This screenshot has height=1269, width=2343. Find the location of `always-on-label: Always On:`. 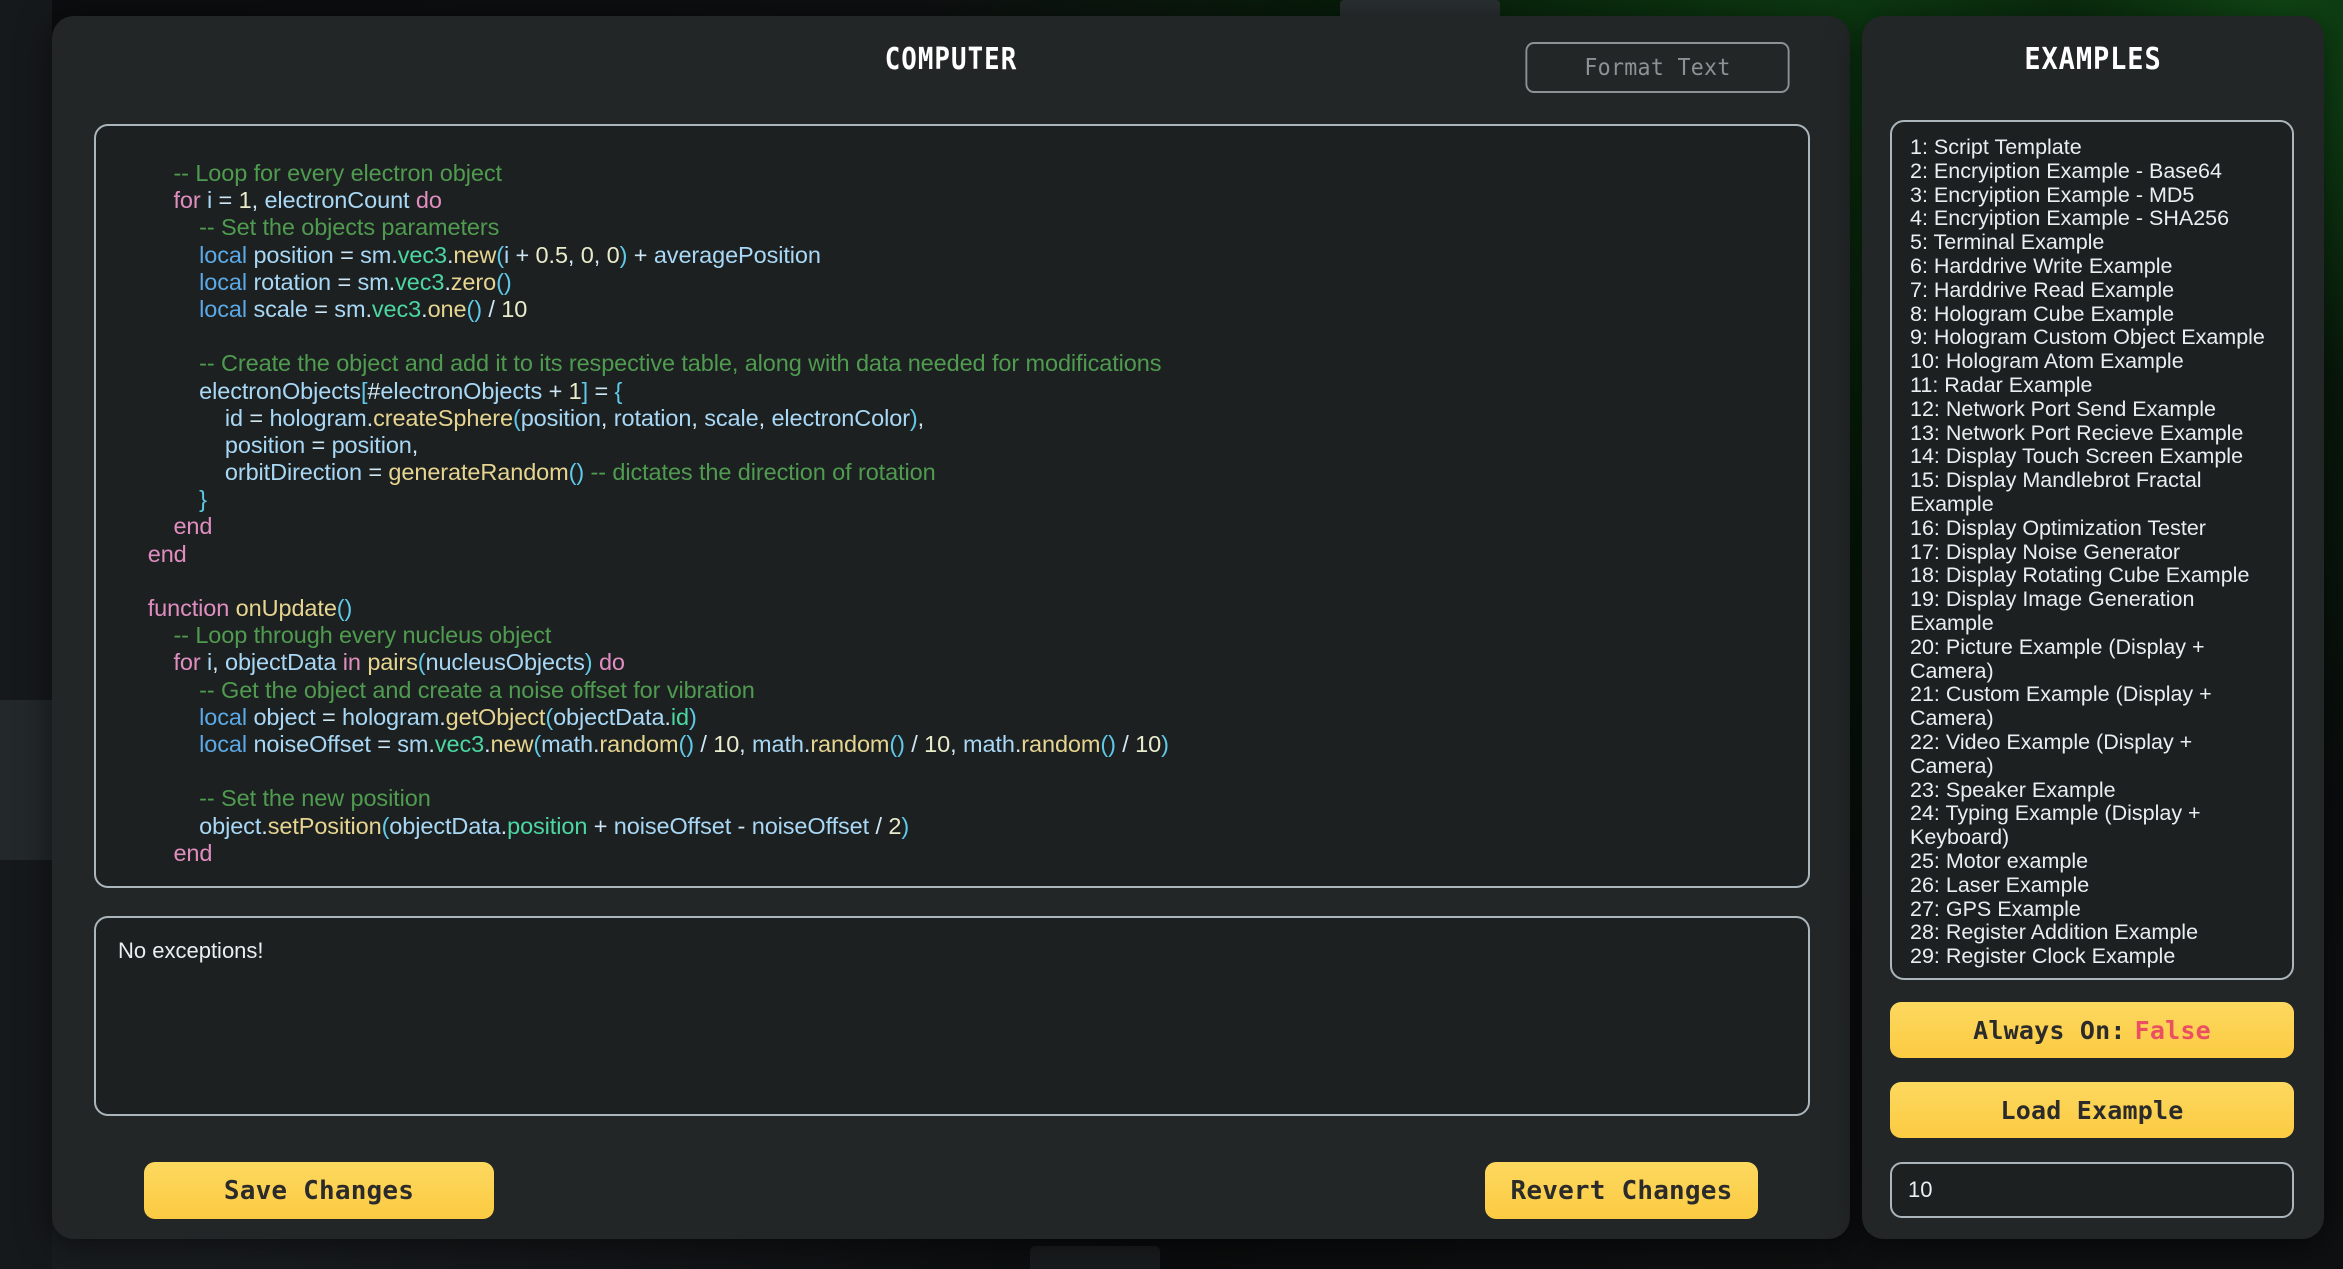

always-on-label: Always On: is located at coordinates (2049, 1030).